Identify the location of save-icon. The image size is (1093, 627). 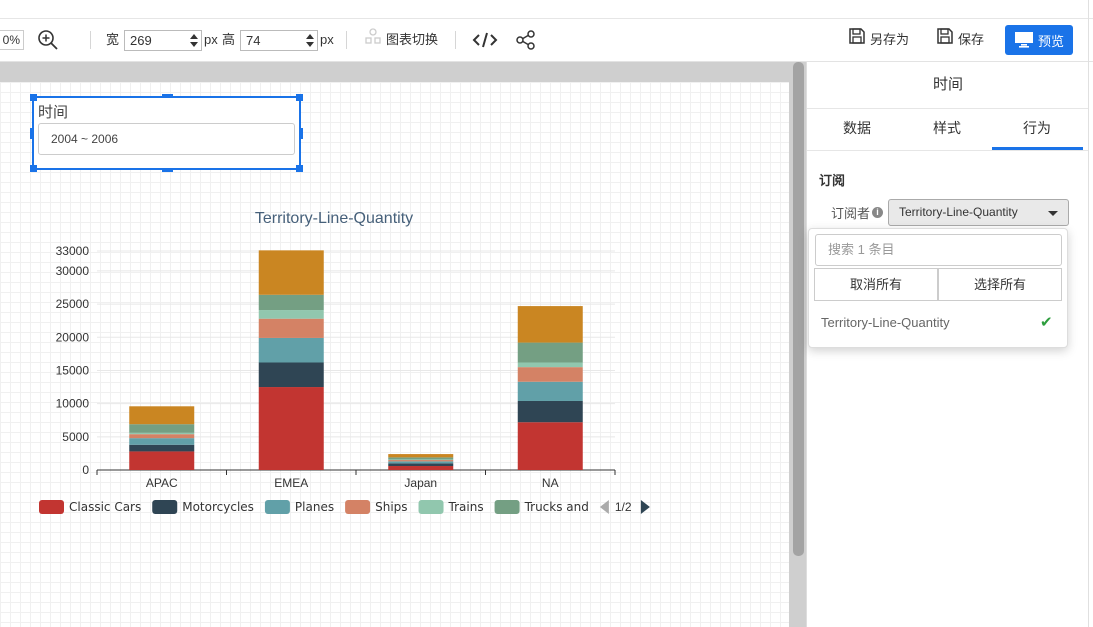
(945, 40).